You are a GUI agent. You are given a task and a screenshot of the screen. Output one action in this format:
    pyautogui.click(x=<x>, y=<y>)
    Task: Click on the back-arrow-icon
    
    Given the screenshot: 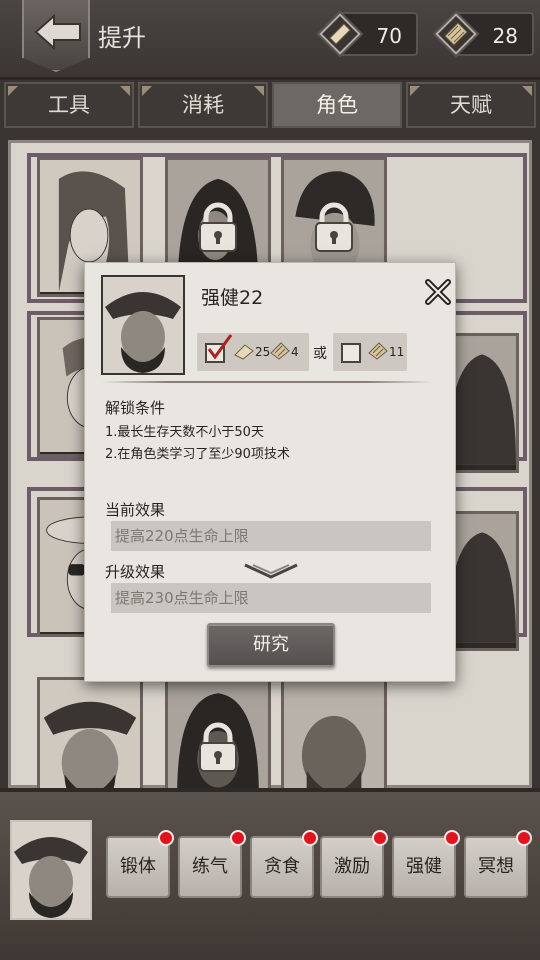 What is the action you would take?
    pyautogui.click(x=57, y=32)
    